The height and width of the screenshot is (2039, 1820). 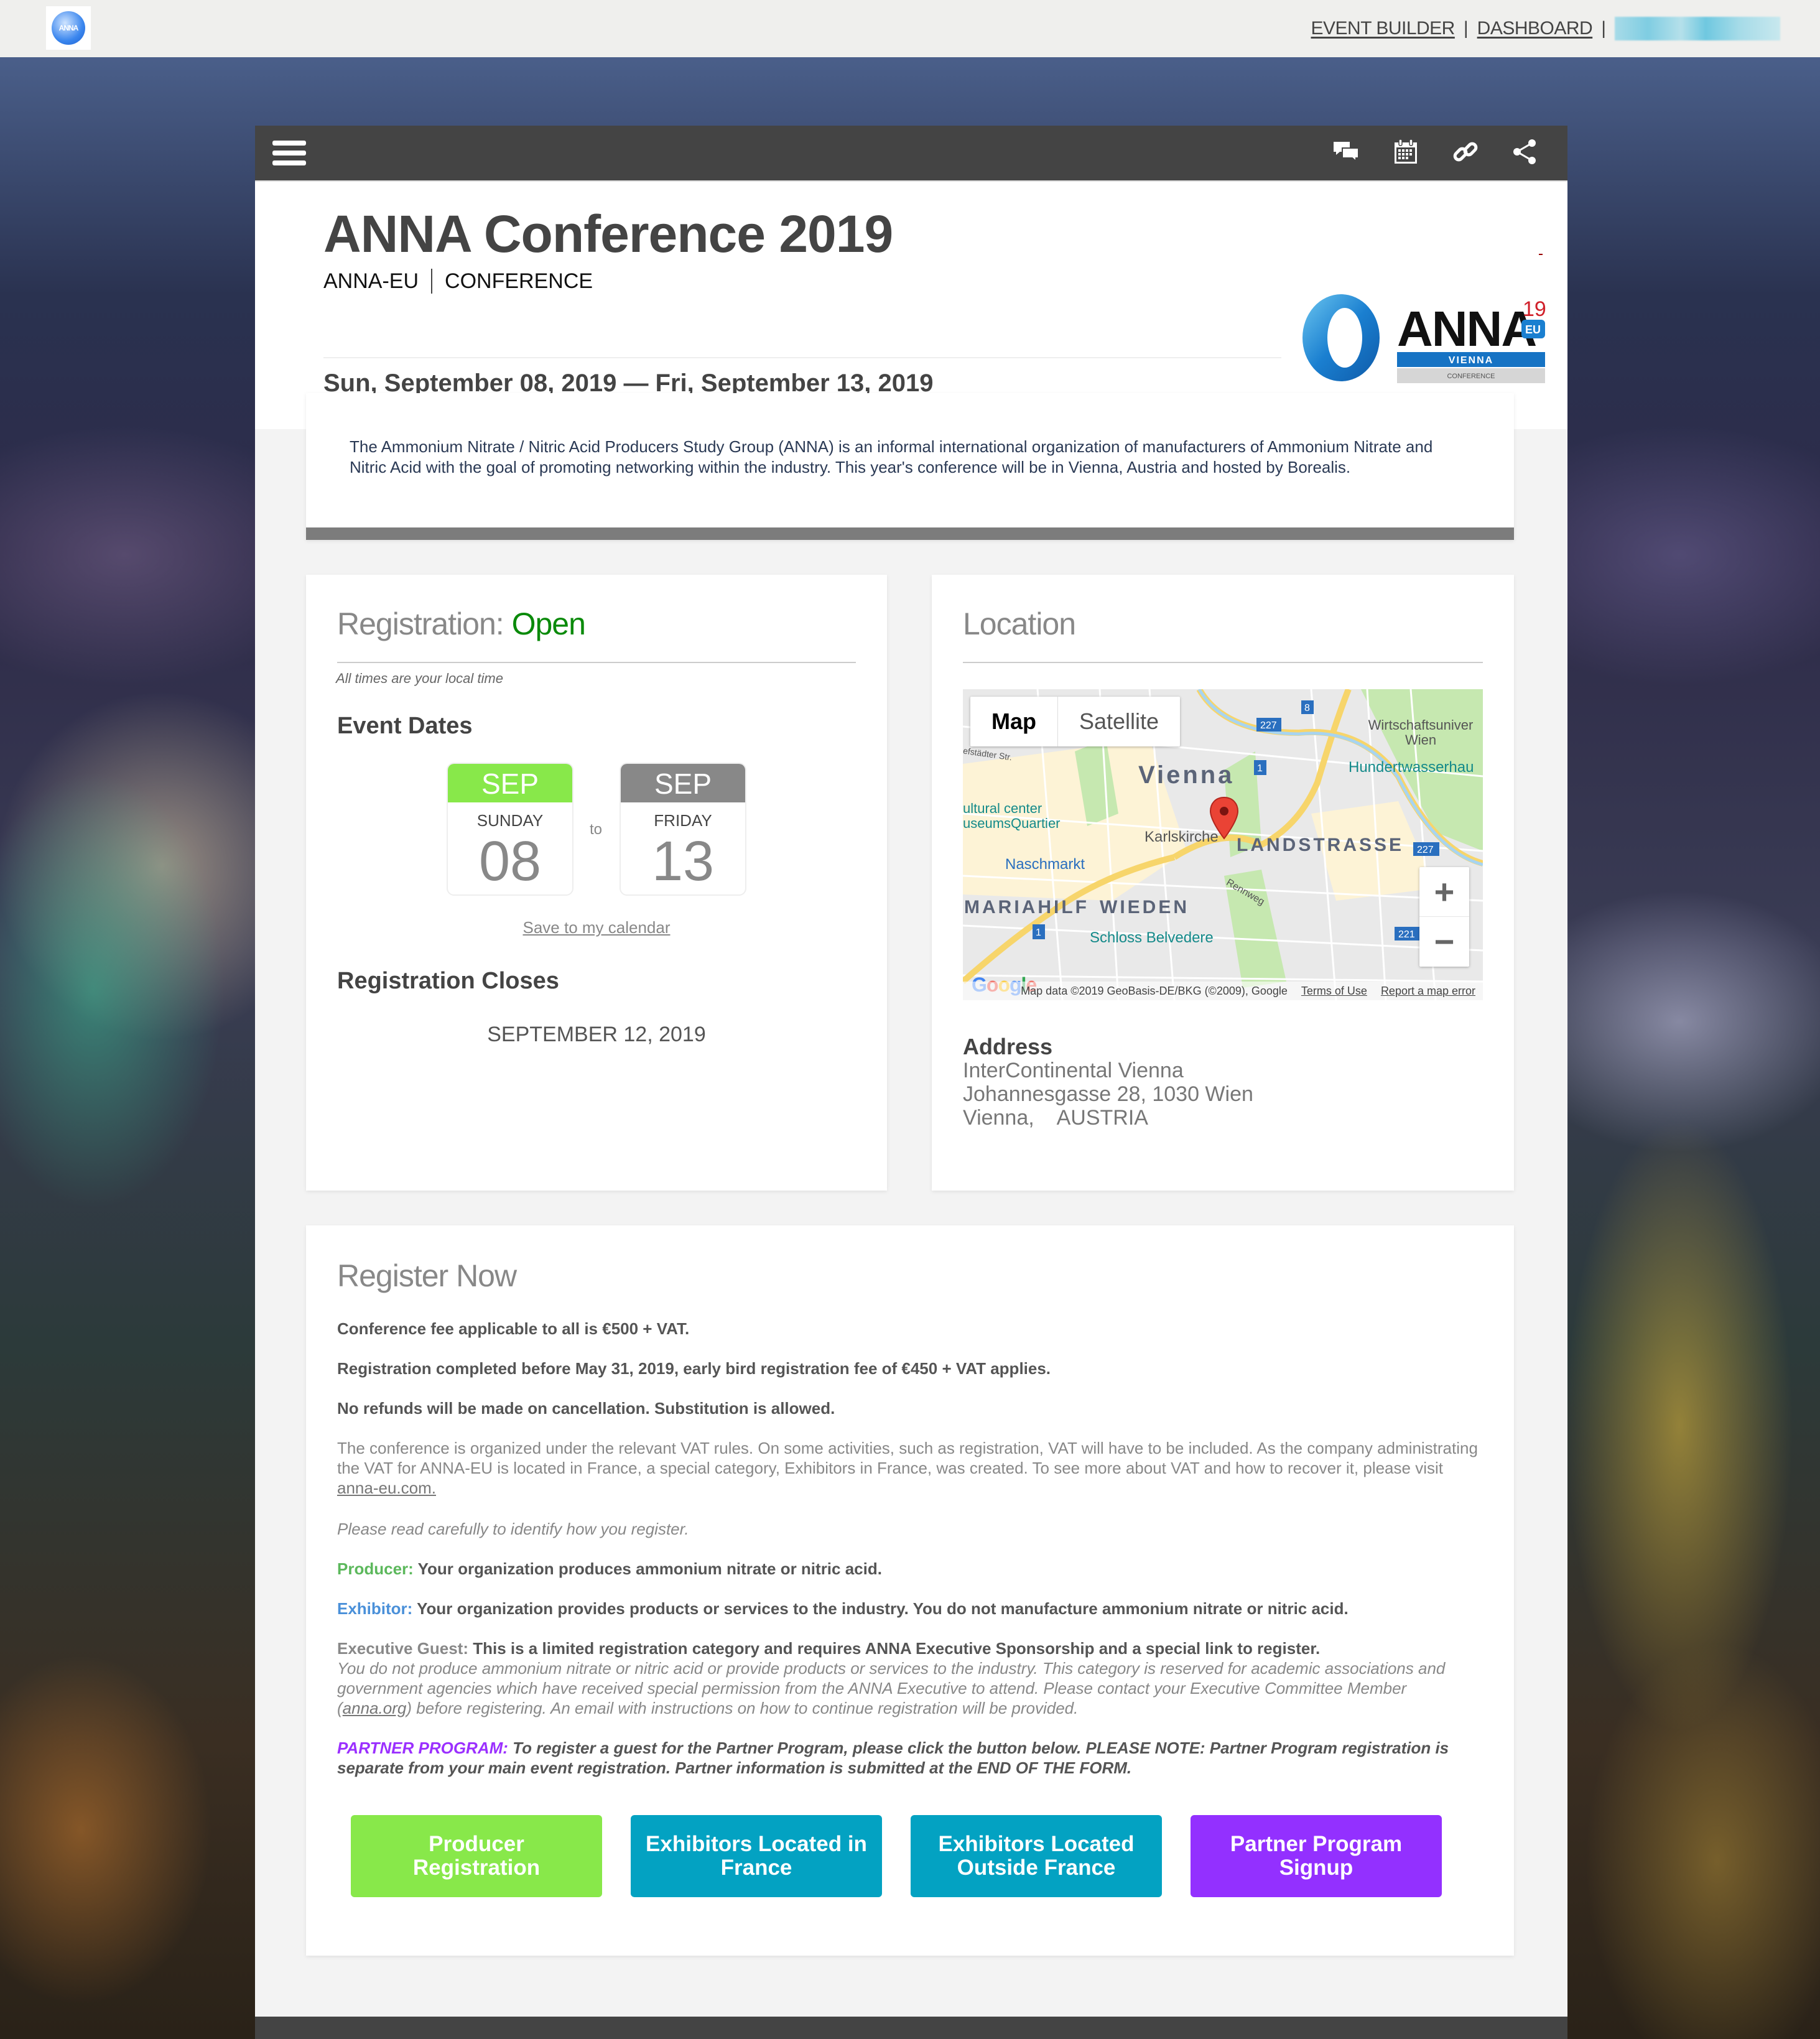 What do you see at coordinates (1471, 360) in the screenshot?
I see `svg-text: VIENNA` at bounding box center [1471, 360].